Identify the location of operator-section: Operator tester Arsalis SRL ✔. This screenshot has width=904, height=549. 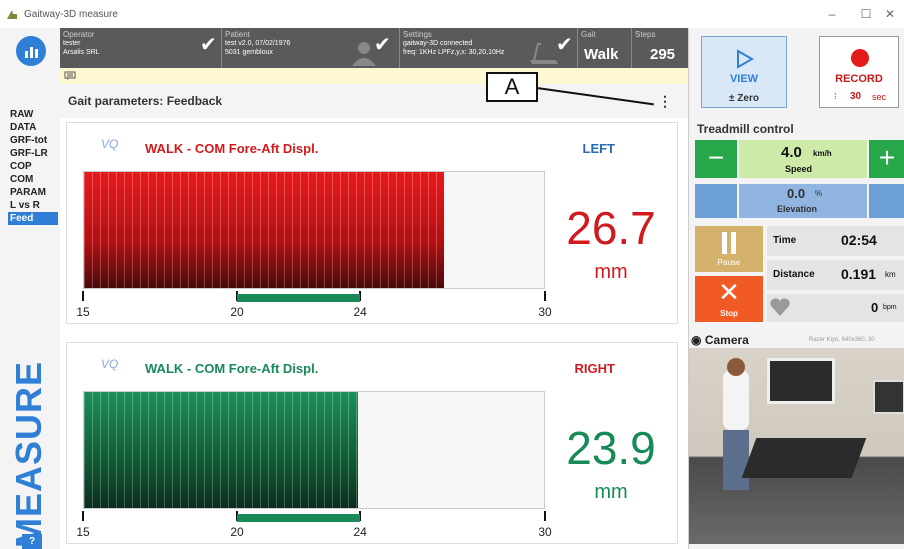
(141, 48).